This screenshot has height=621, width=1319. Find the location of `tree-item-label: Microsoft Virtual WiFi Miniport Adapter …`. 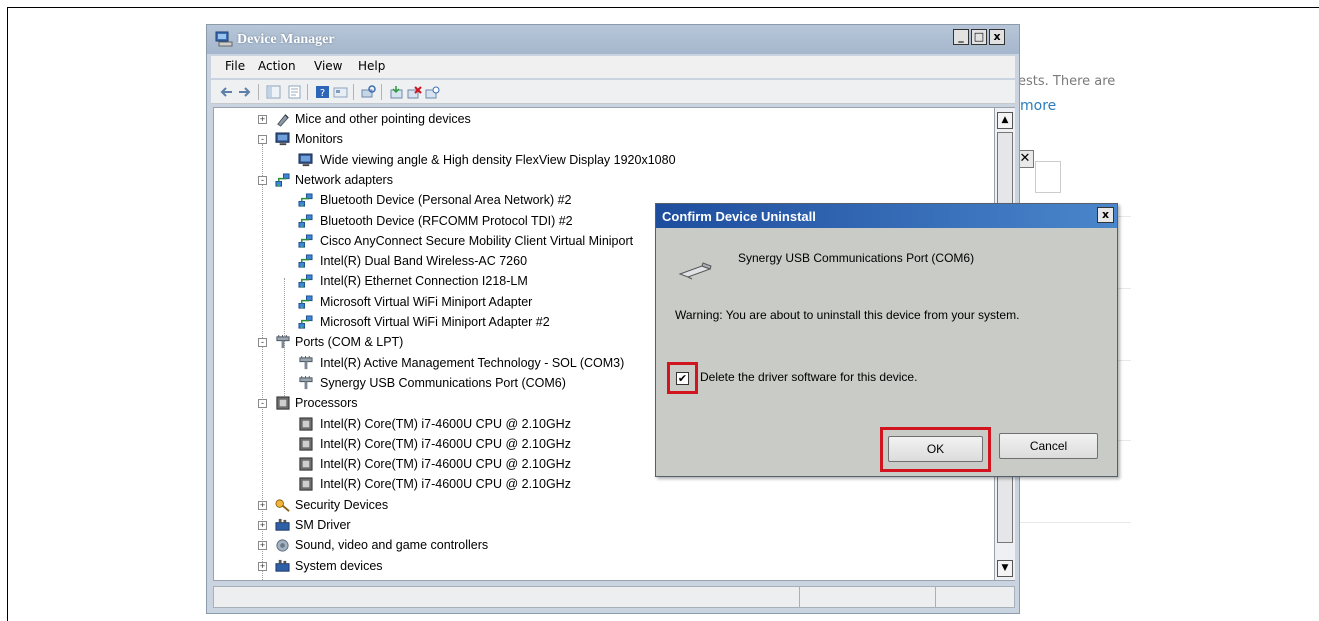

tree-item-label: Microsoft Virtual WiFi Miniport Adapter … is located at coordinates (435, 322).